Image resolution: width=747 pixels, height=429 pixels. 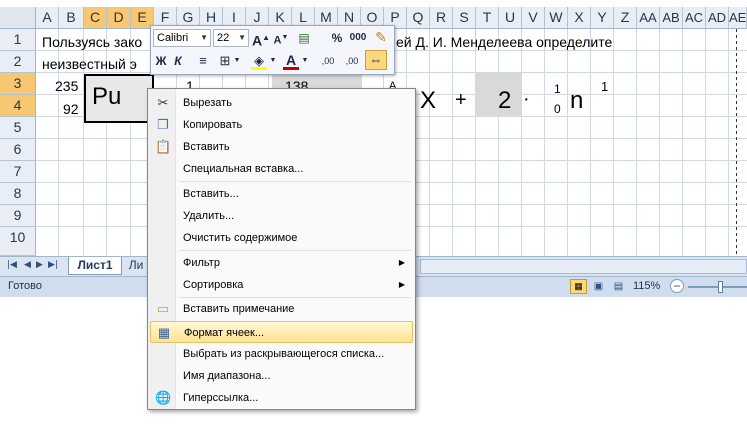 What do you see at coordinates (18, 106) in the screenshot?
I see `row-header-4: 4` at bounding box center [18, 106].